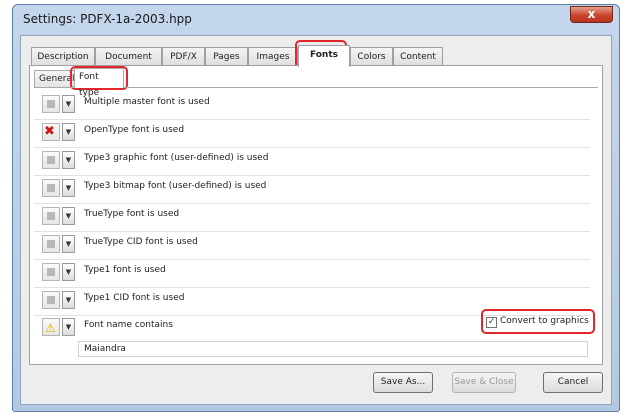 The height and width of the screenshot is (418, 631). What do you see at coordinates (132, 214) in the screenshot?
I see `rule-label: TrueType font is used` at bounding box center [132, 214].